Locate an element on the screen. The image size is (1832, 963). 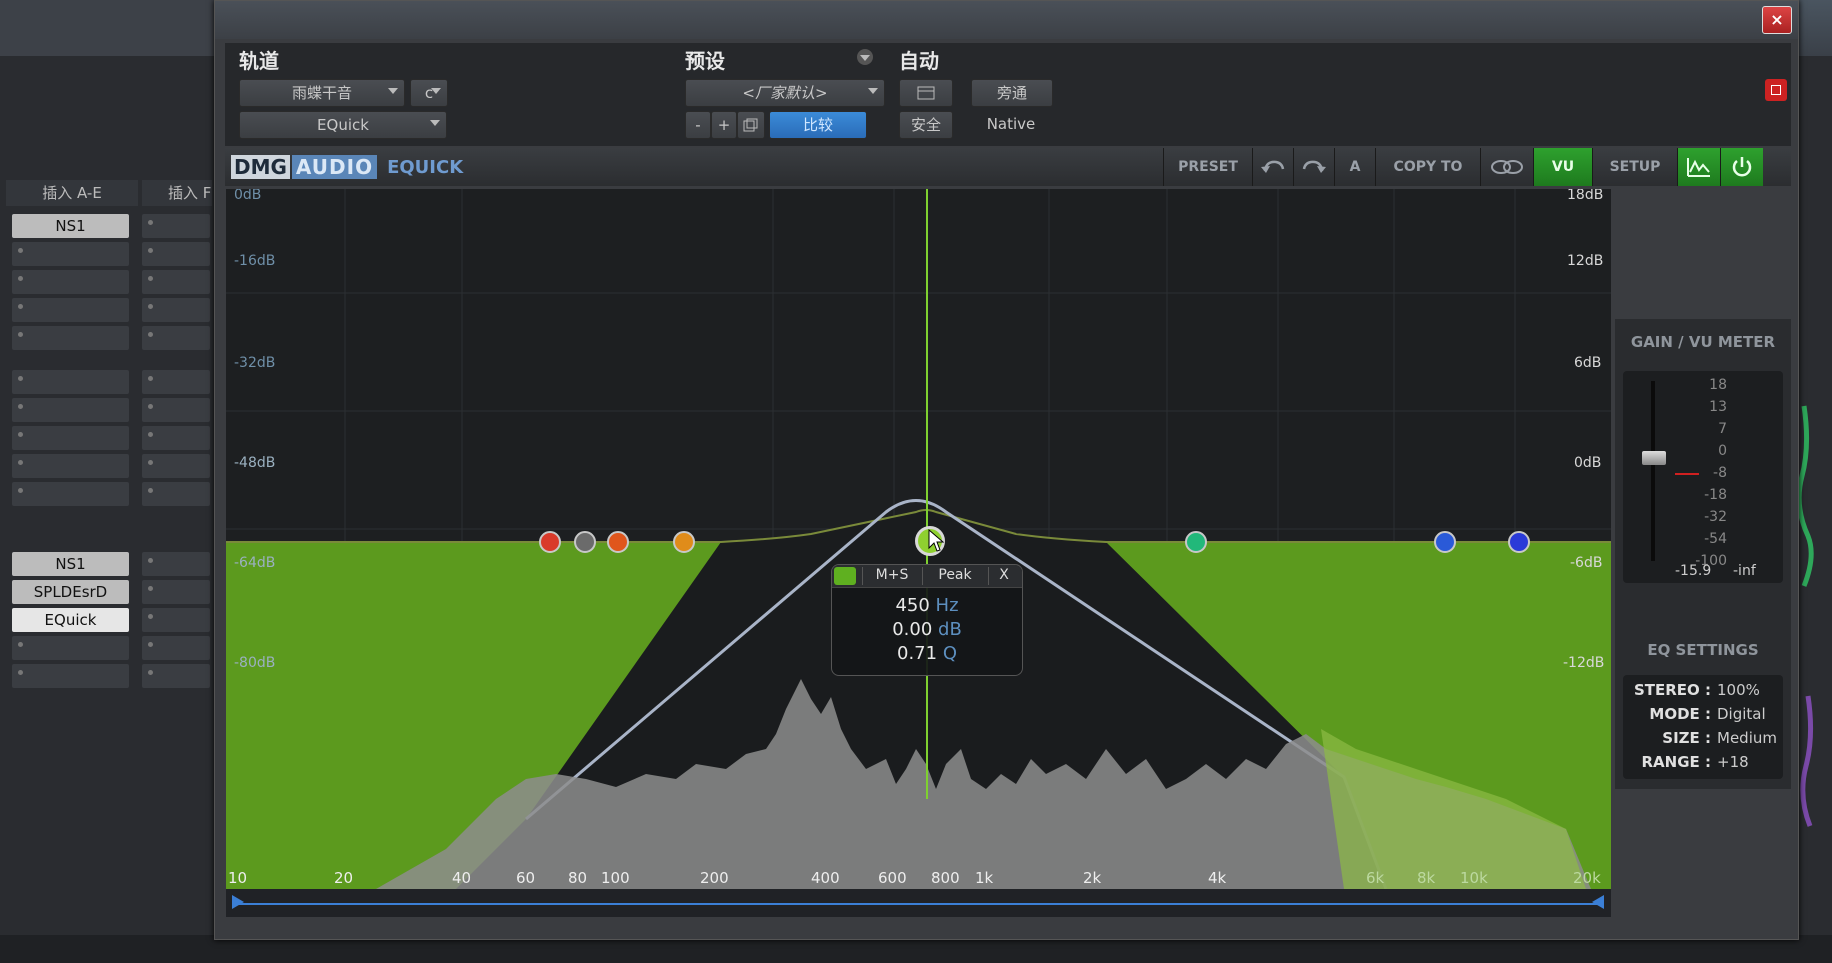
freq-label: 200 is located at coordinates (714, 878).